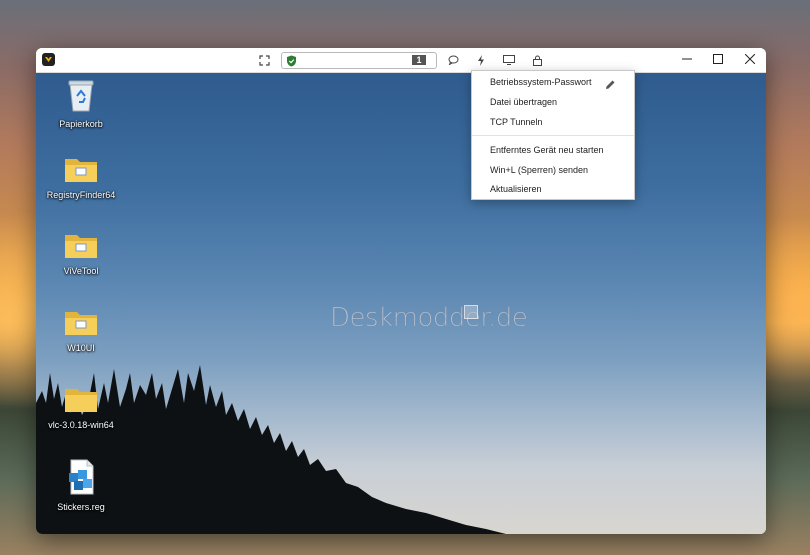  I want to click on menu-item-file-transfer: Datei übertragen, so click(553, 102).